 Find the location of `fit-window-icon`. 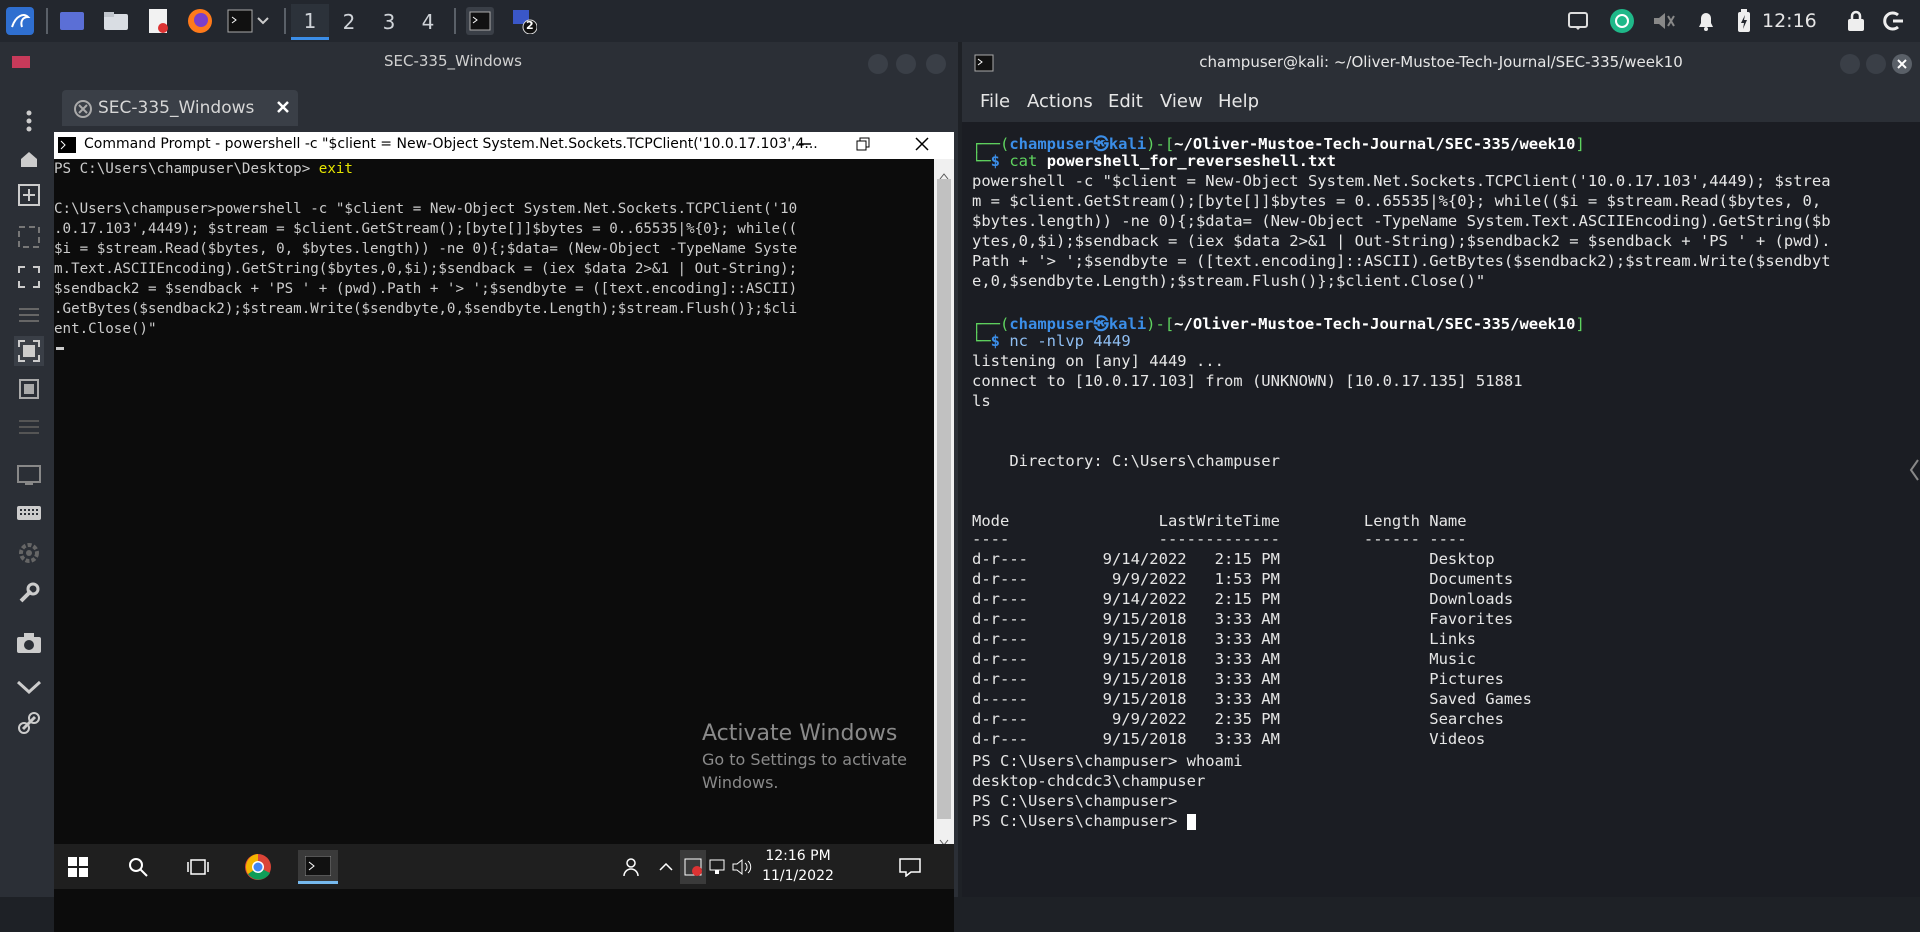

fit-window-icon is located at coordinates (29, 237).